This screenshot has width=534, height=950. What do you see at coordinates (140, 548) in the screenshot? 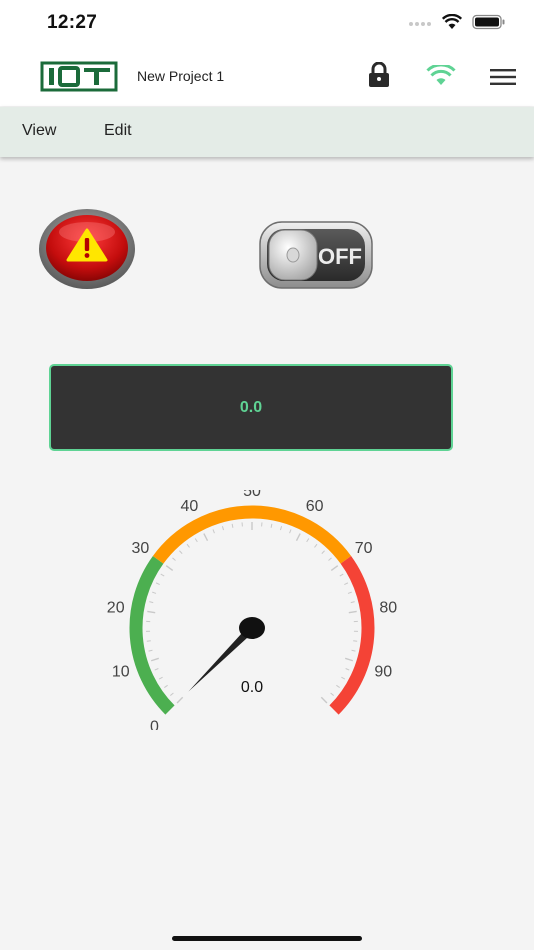
I see `gauge-tick-label: 30` at bounding box center [140, 548].